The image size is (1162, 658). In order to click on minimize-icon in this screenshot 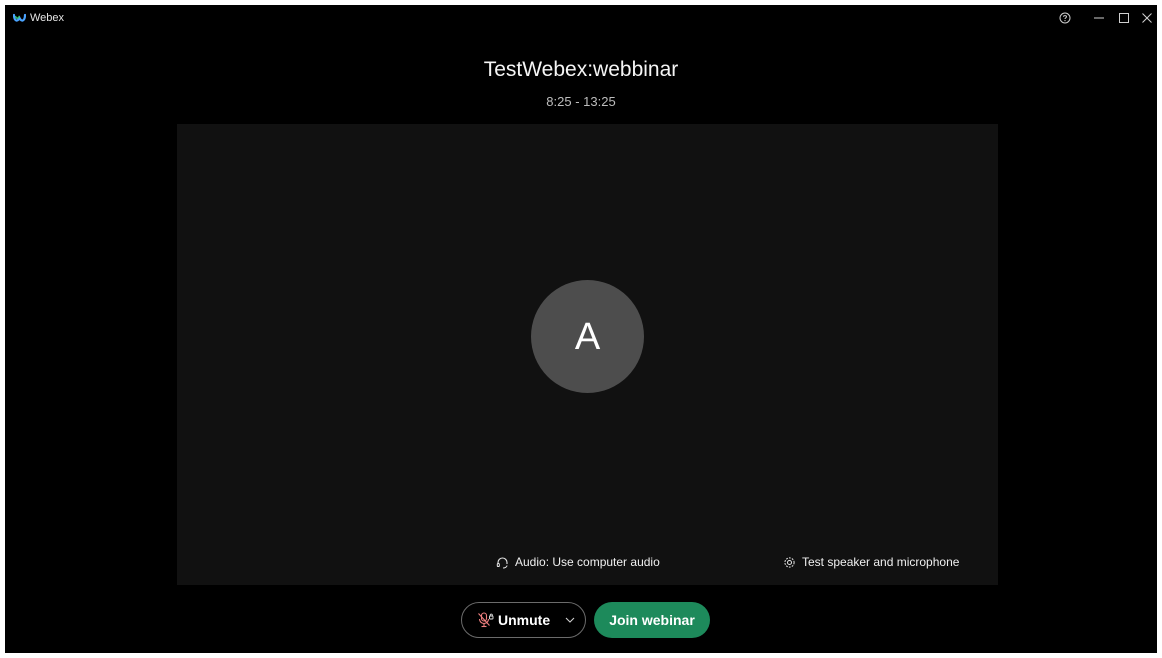, I will do `click(1099, 18)`.